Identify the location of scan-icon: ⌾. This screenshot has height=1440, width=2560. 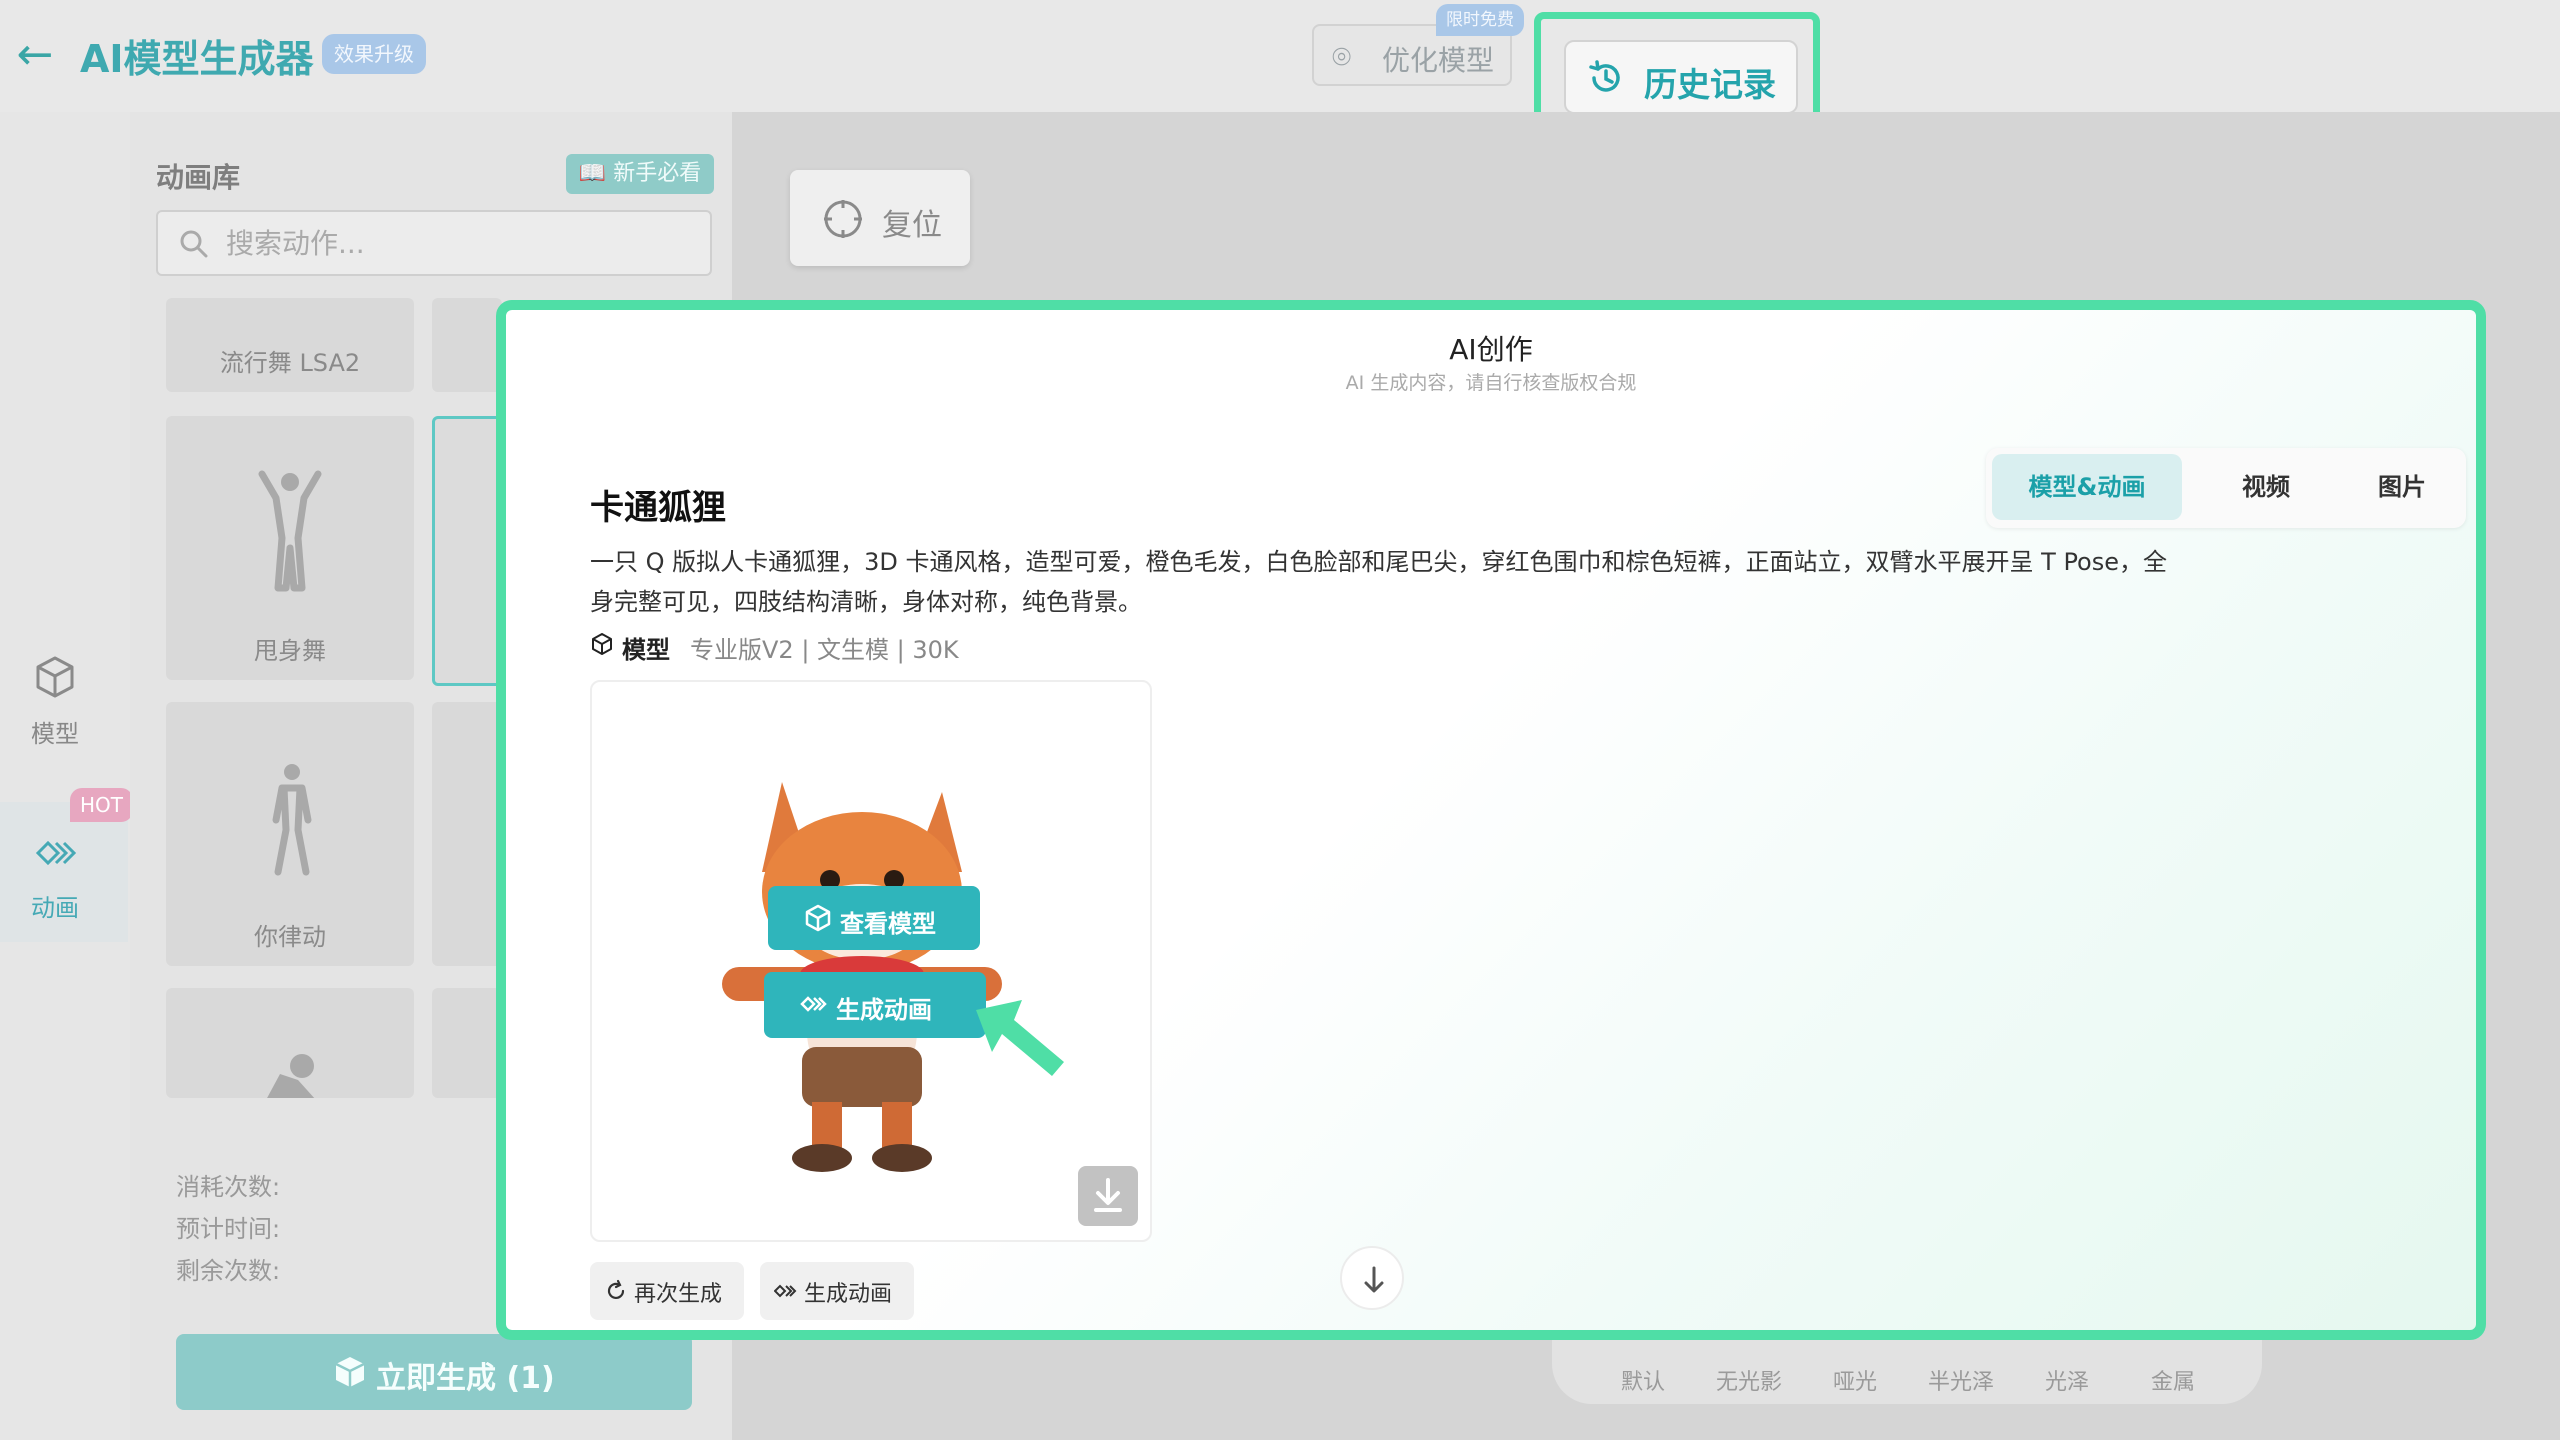
(1342, 57).